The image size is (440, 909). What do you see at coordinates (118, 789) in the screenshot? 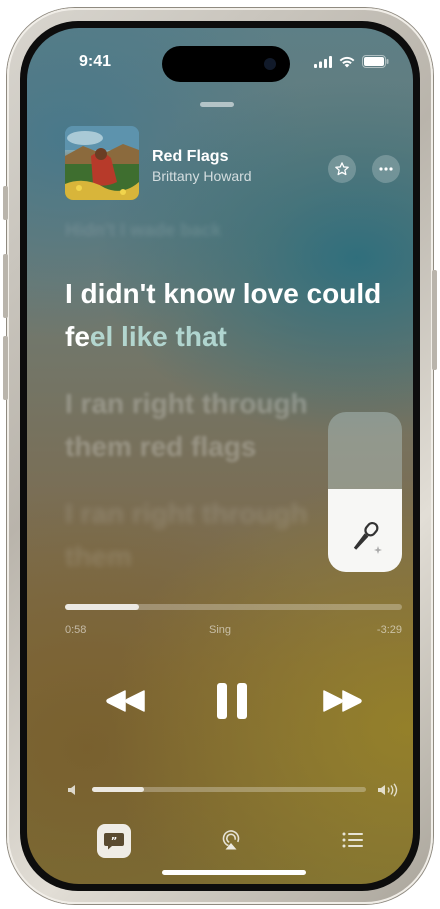
I see `volume-slider-fill` at bounding box center [118, 789].